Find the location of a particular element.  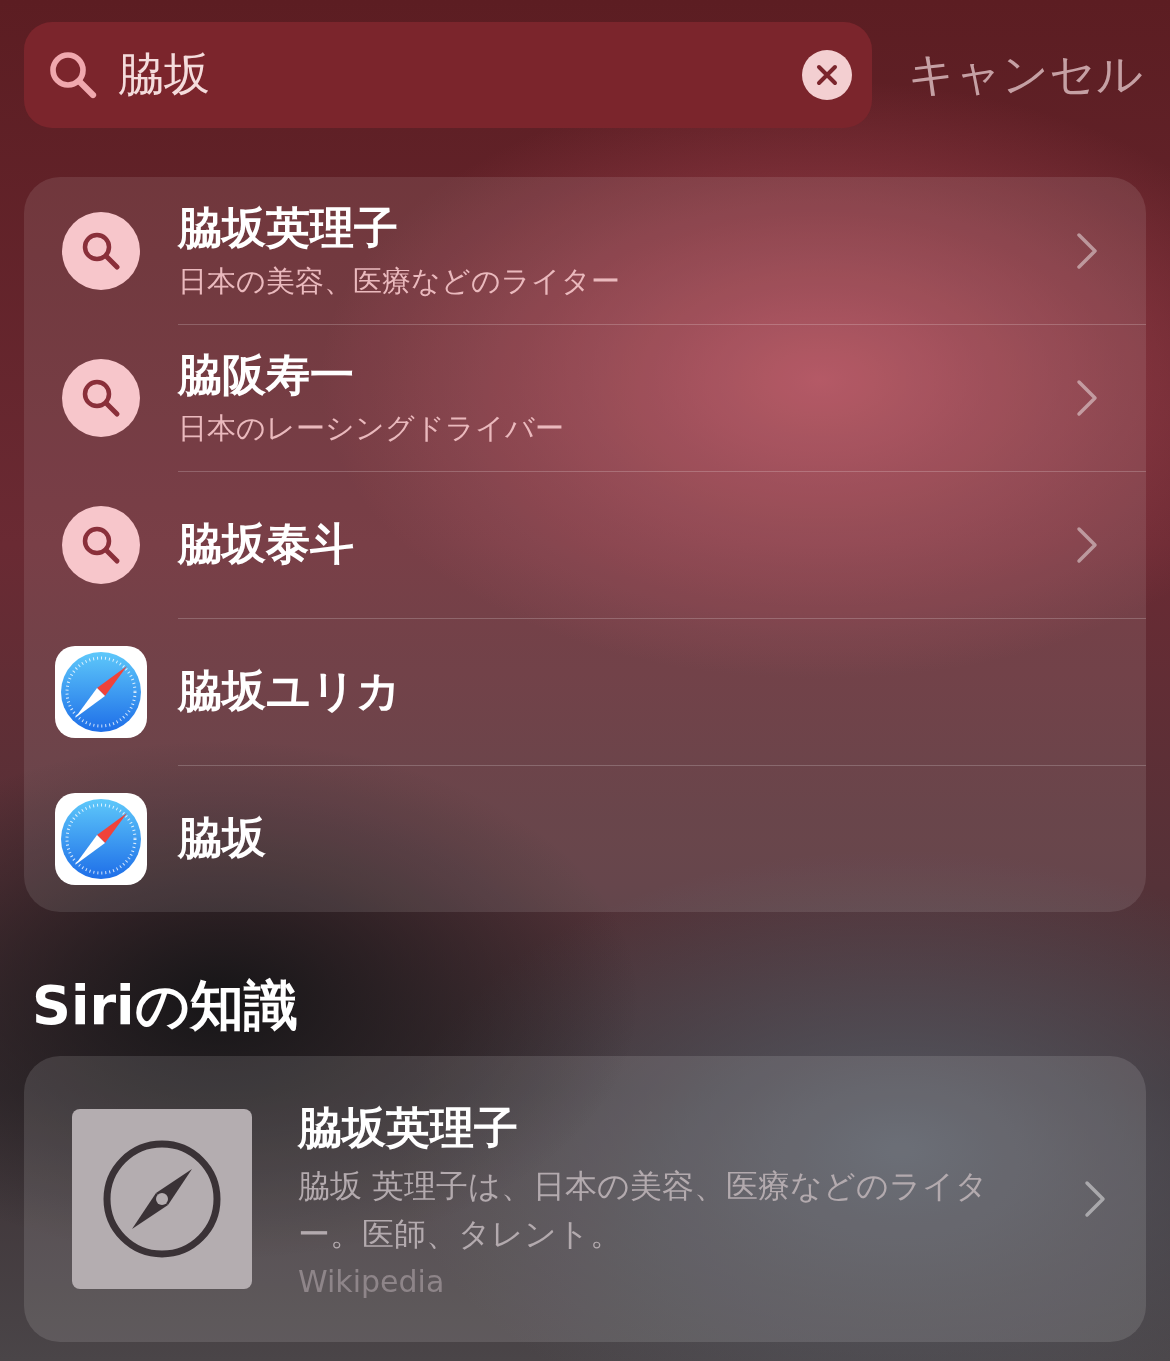

section-heading: Siriの知識 is located at coordinates (165, 1006).